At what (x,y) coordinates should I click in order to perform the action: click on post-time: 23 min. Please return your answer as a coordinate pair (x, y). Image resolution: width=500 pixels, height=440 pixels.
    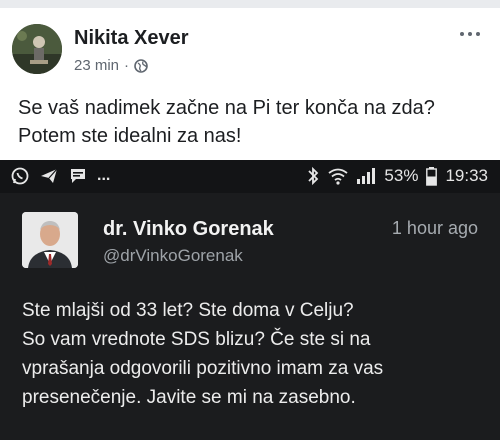
    Looking at the image, I should click on (96, 65).